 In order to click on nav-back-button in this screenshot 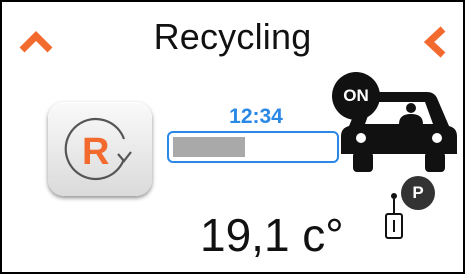, I will do `click(436, 42)`.